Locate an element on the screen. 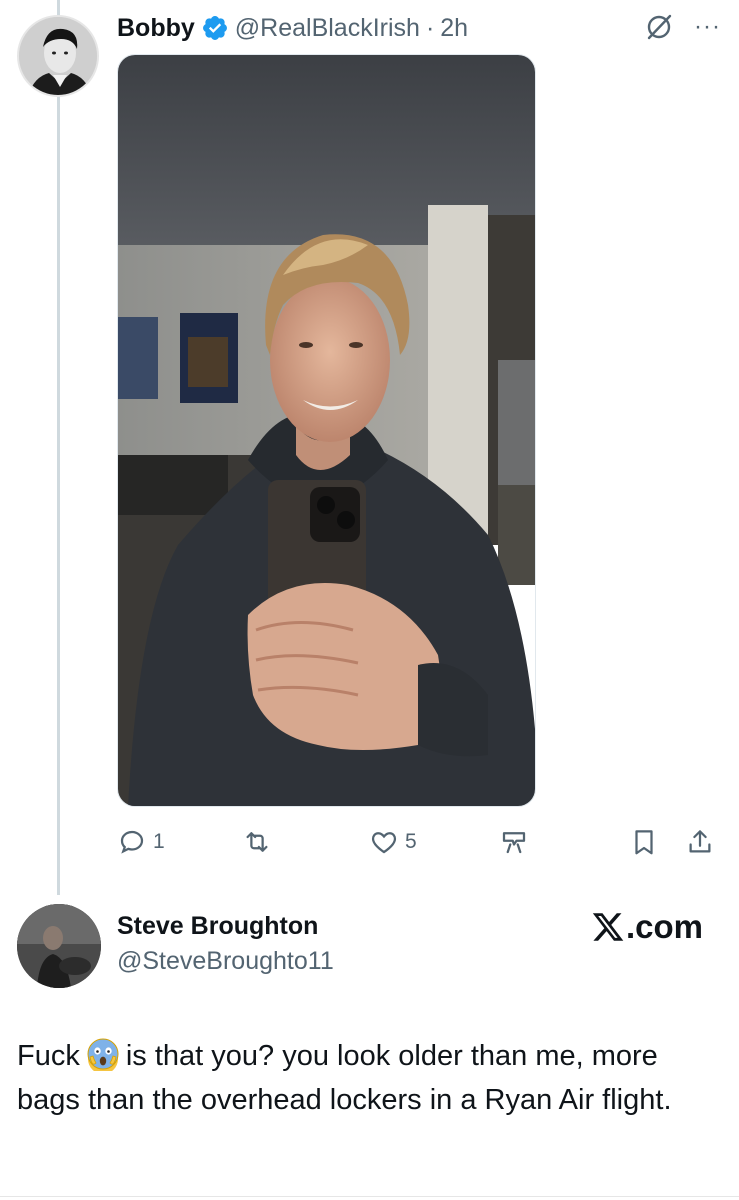 Image resolution: width=739 pixels, height=1200 pixels. author-handle: @RealBlackIrish is located at coordinates (327, 28).